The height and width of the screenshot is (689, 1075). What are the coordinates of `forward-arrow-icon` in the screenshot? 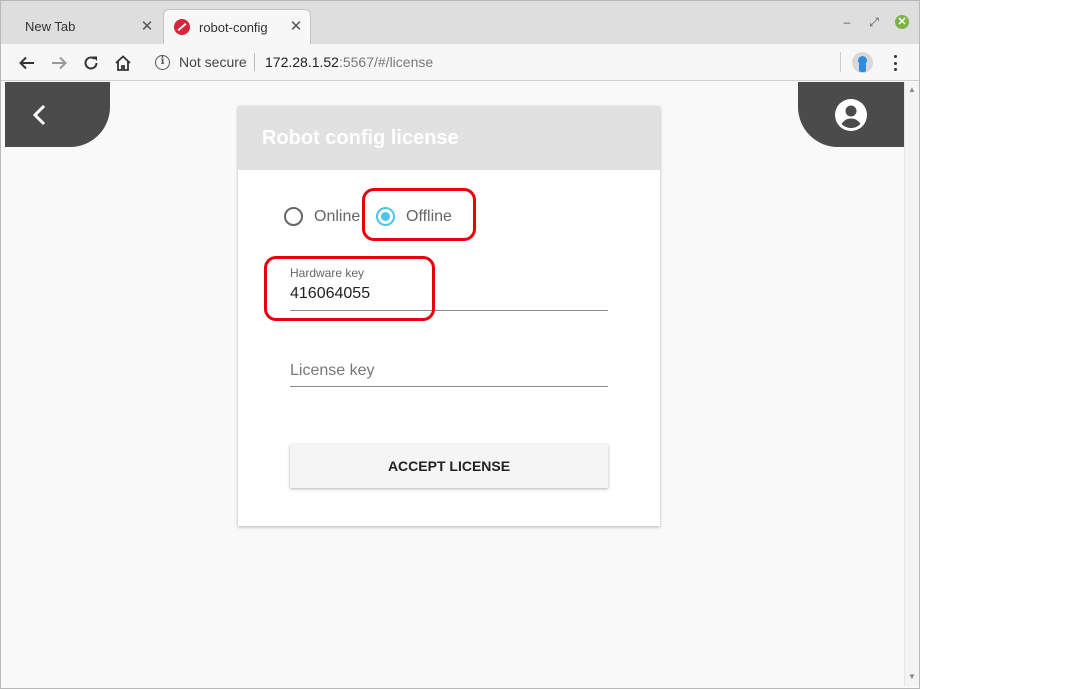 It's located at (59, 63).